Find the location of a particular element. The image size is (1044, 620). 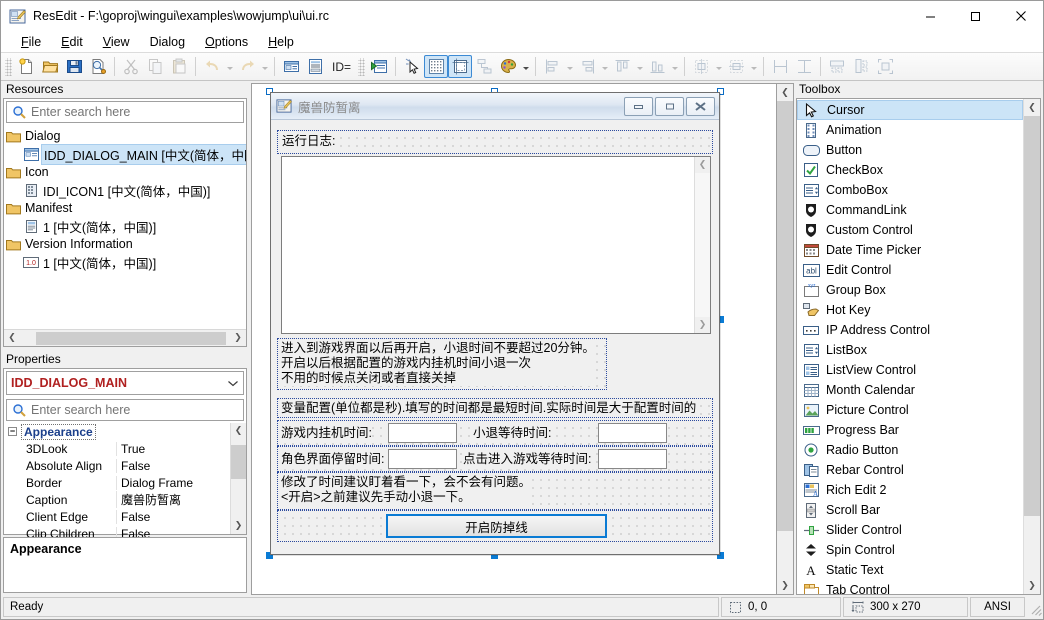

toolbox-item-edit-control: abl Edit Control is located at coordinates (910, 270).